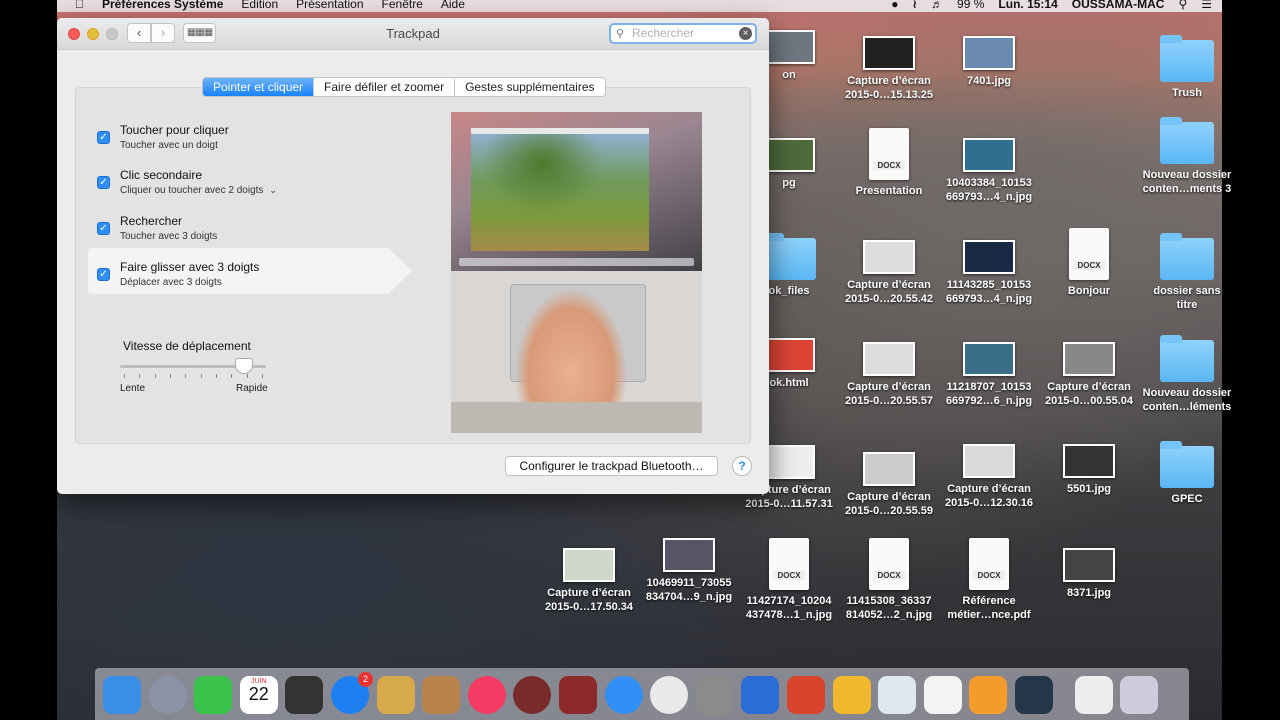 This screenshot has height=720, width=1280. What do you see at coordinates (714, 695) in the screenshot?
I see `system-preferences-icon` at bounding box center [714, 695].